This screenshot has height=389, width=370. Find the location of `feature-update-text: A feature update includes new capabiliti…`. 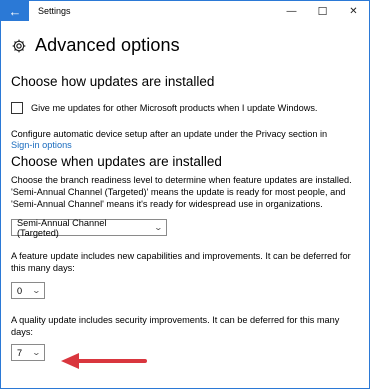

feature-update-text: A feature update includes new capabiliti… is located at coordinates (186, 262).